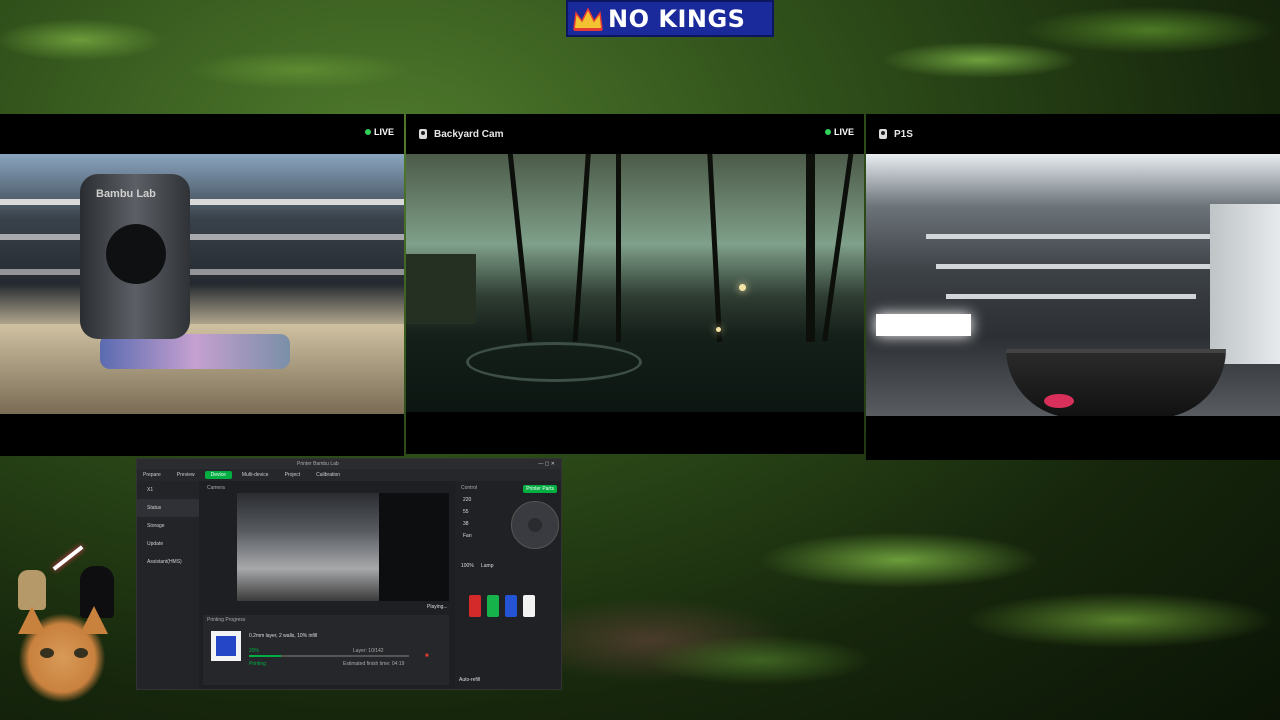 Image resolution: width=1280 pixels, height=720 pixels. I want to click on camera-label: Camera, so click(216, 488).